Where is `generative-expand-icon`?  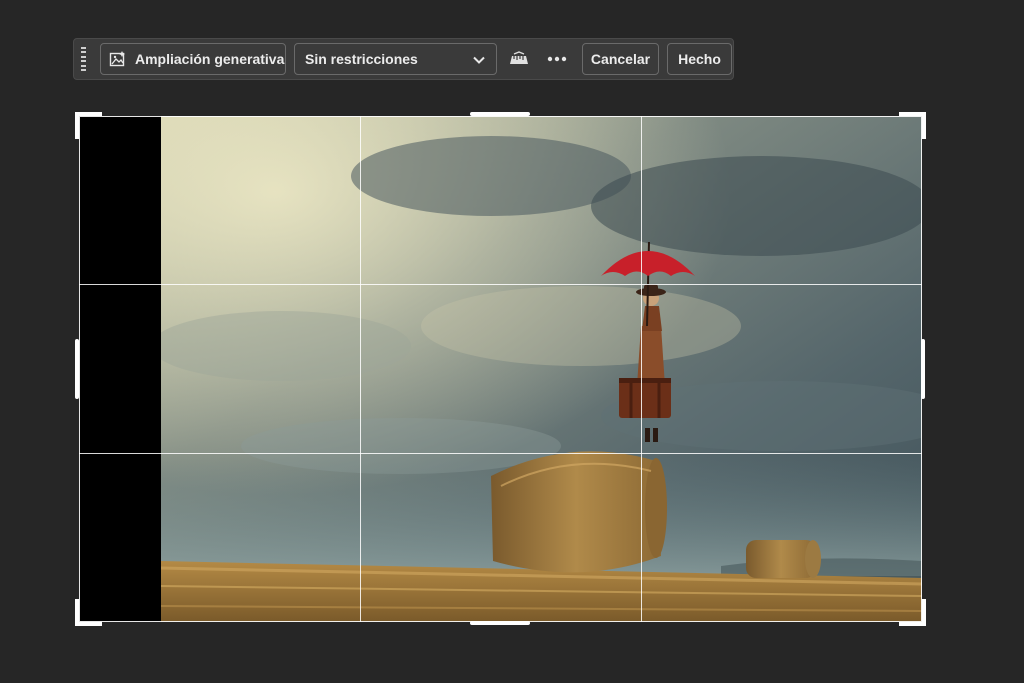 generative-expand-icon is located at coordinates (117, 59).